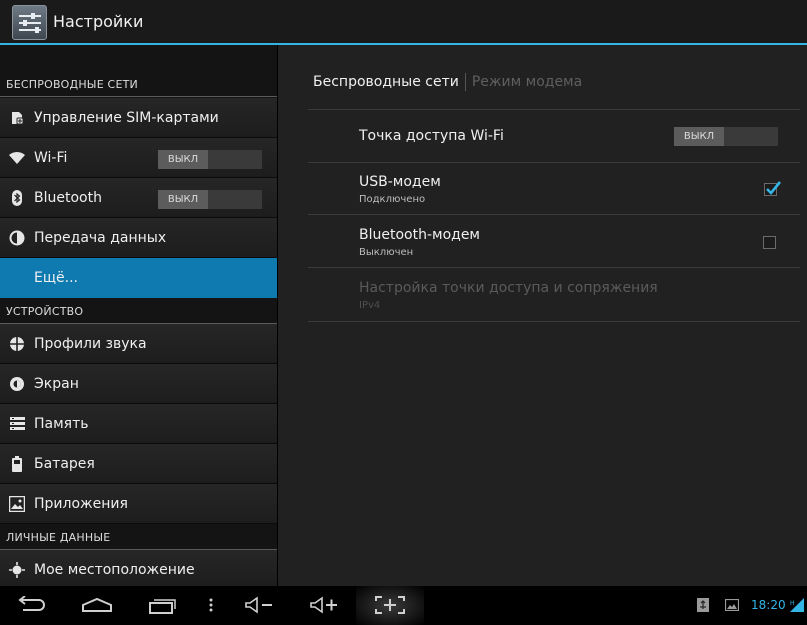  What do you see at coordinates (17, 198) in the screenshot?
I see `bluetooth-icon` at bounding box center [17, 198].